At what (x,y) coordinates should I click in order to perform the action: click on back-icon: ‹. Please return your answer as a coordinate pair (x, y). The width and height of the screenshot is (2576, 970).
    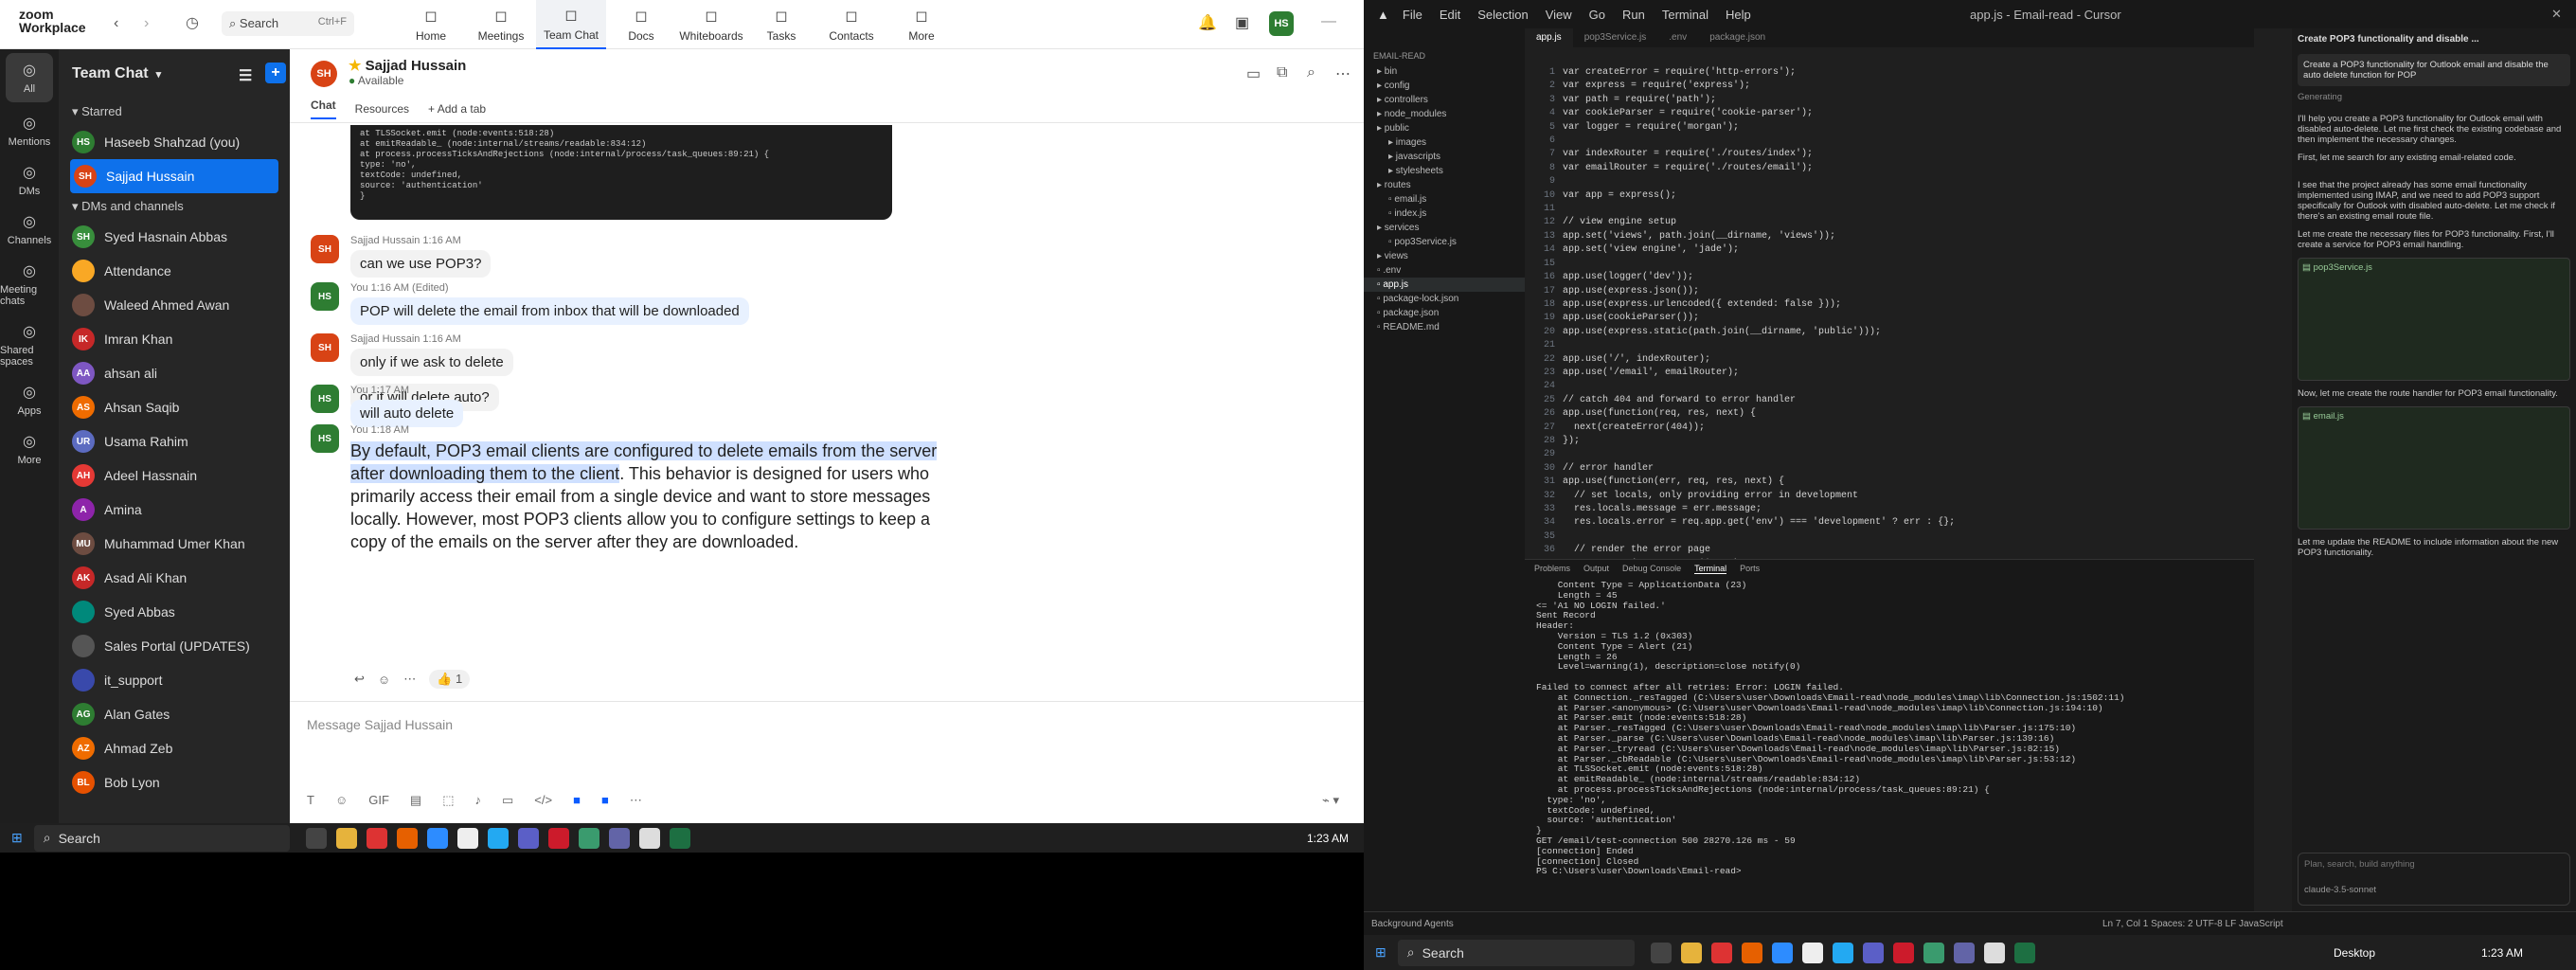
    Looking at the image, I should click on (116, 23).